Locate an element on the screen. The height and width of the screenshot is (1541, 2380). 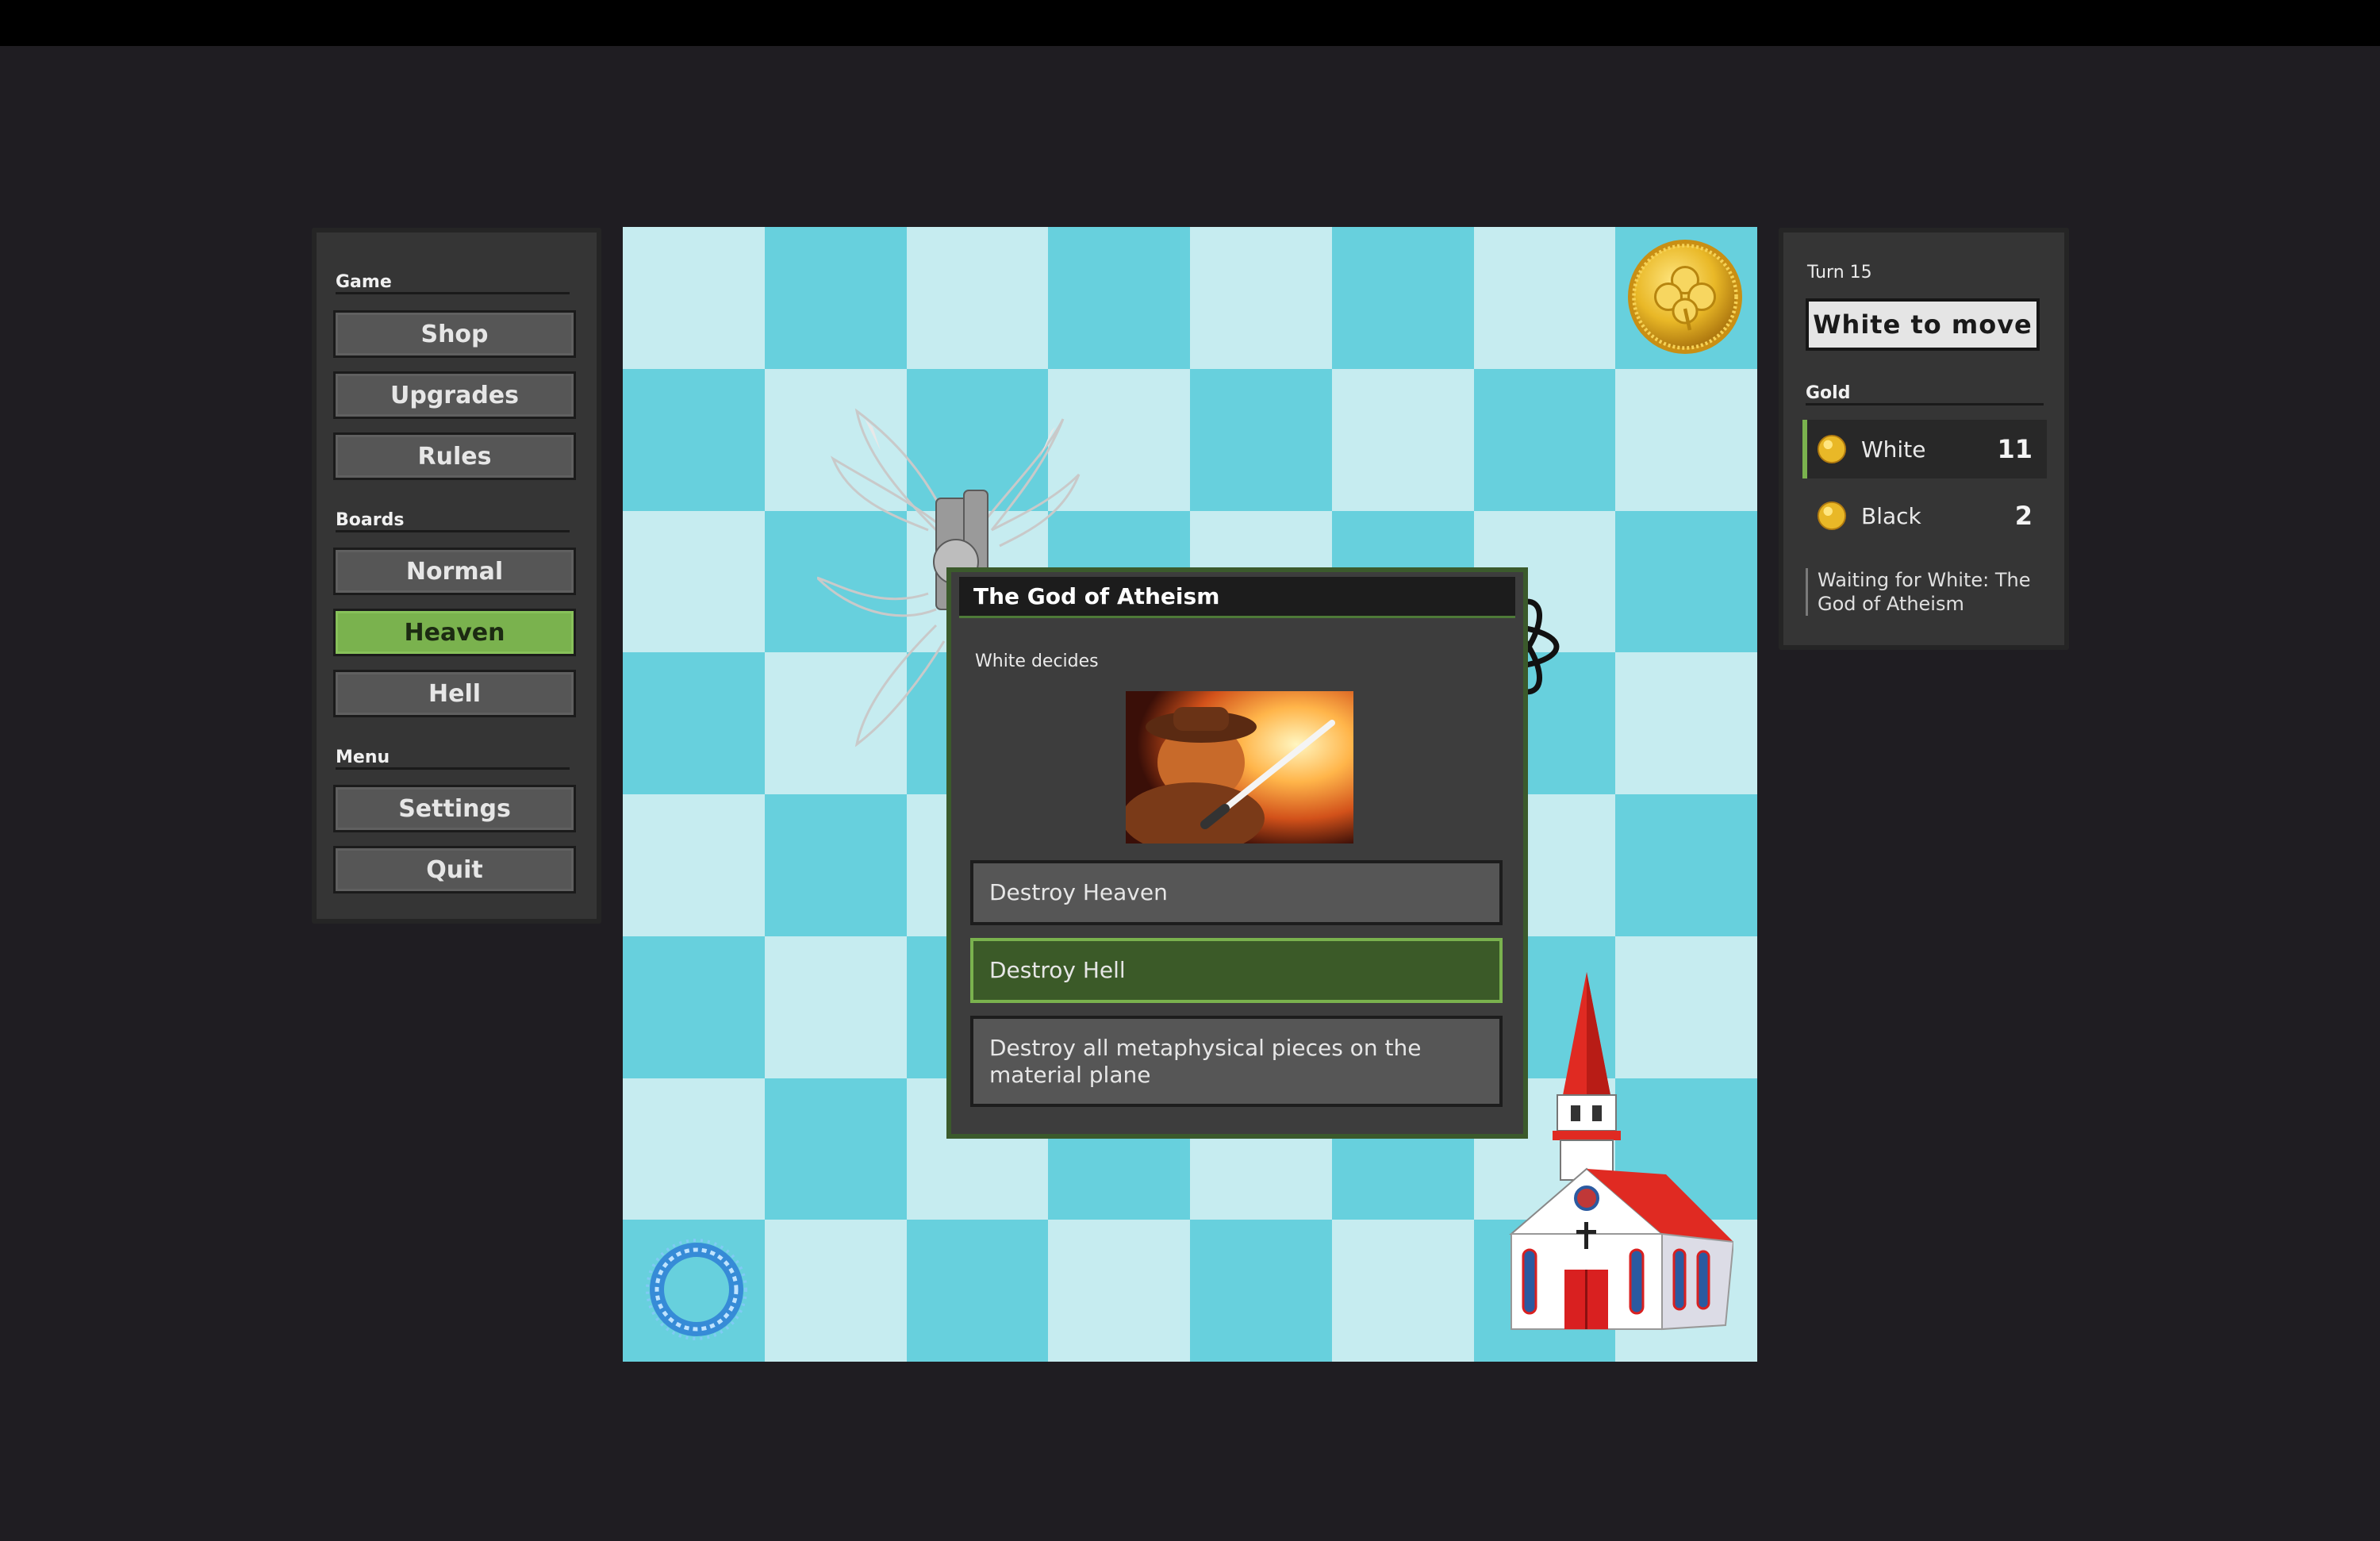
board-normal-button: Normal is located at coordinates (454, 571).